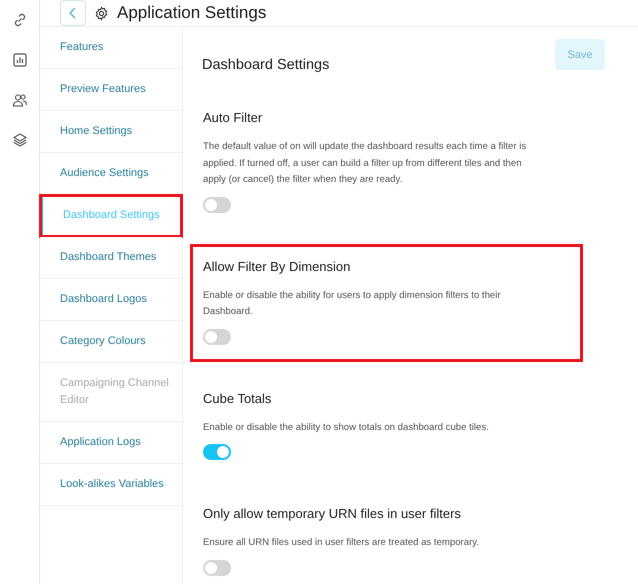  Describe the element at coordinates (332, 514) in the screenshot. I see `setting-title: Only allow temporary URN files in user filters` at that location.